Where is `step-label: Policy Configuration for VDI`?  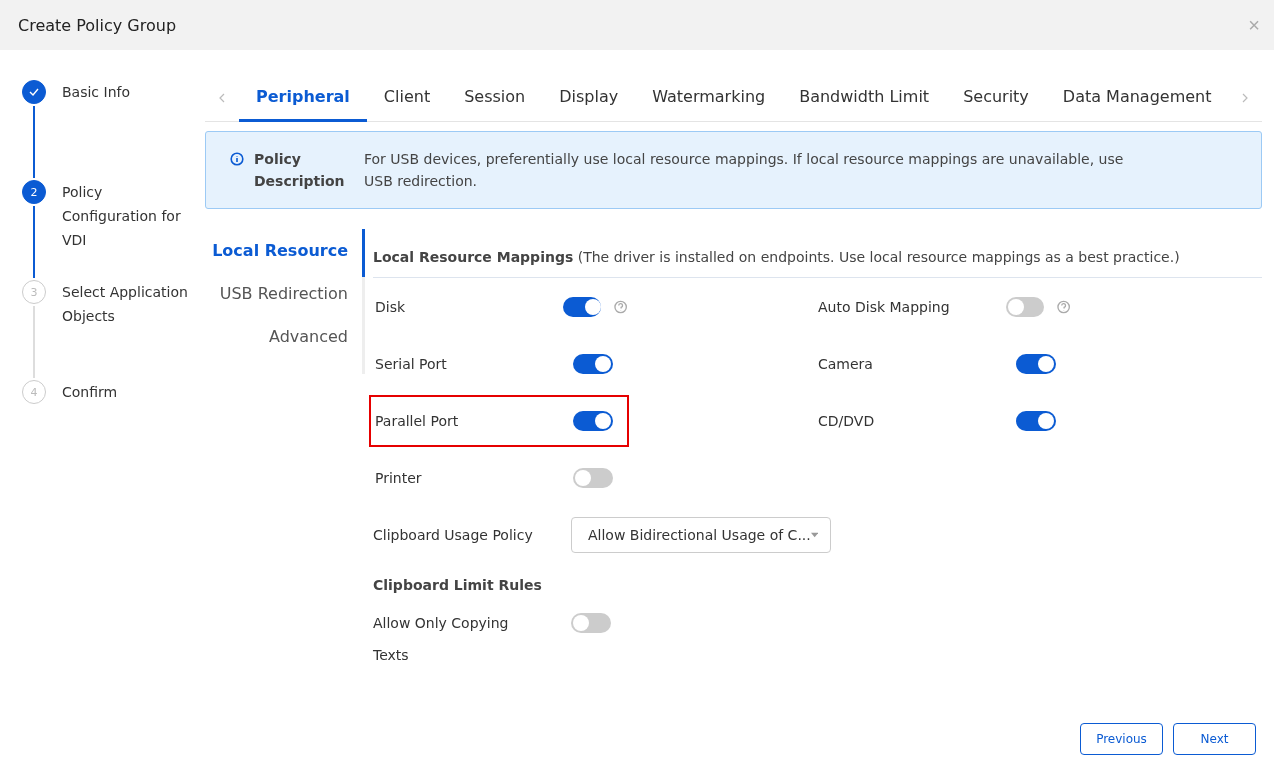
step-label: Policy Configuration for VDI is located at coordinates (122, 216).